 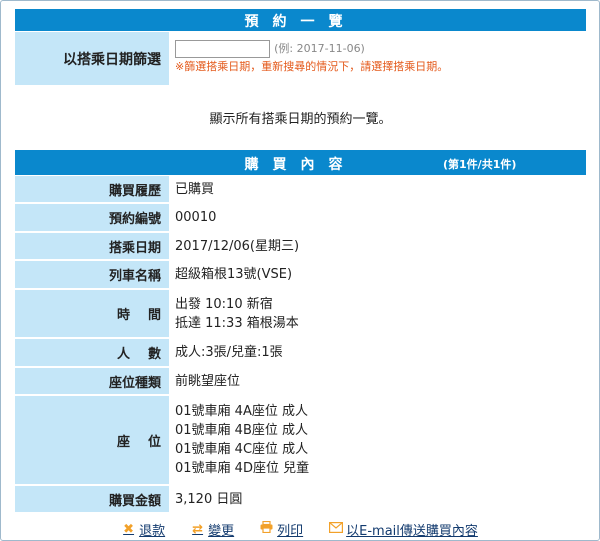 What do you see at coordinates (134, 383) in the screenshot?
I see `detail-label: 座位種類` at bounding box center [134, 383].